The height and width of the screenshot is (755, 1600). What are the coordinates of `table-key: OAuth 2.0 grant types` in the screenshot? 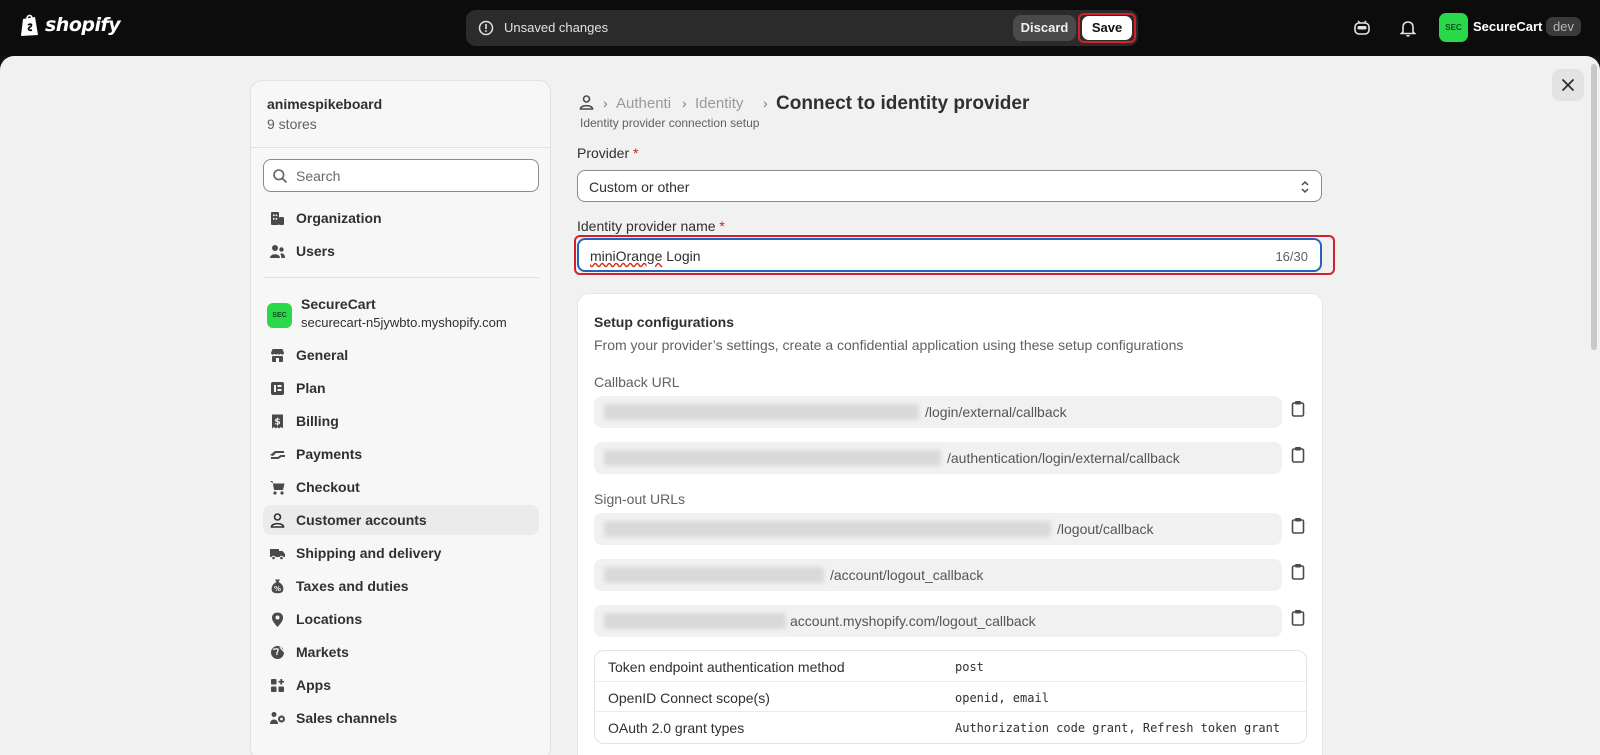 It's located at (676, 728).